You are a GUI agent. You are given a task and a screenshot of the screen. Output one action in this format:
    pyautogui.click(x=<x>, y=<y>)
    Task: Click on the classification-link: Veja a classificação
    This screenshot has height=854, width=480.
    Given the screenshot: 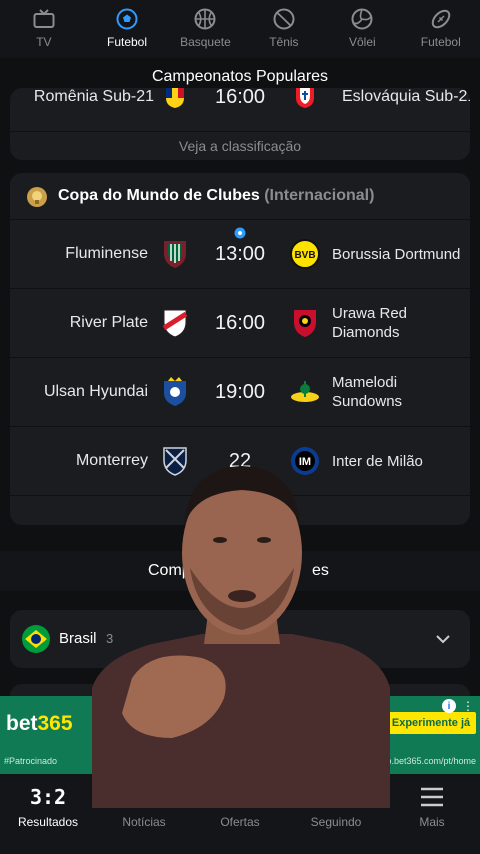 What is the action you would take?
    pyautogui.click(x=240, y=145)
    